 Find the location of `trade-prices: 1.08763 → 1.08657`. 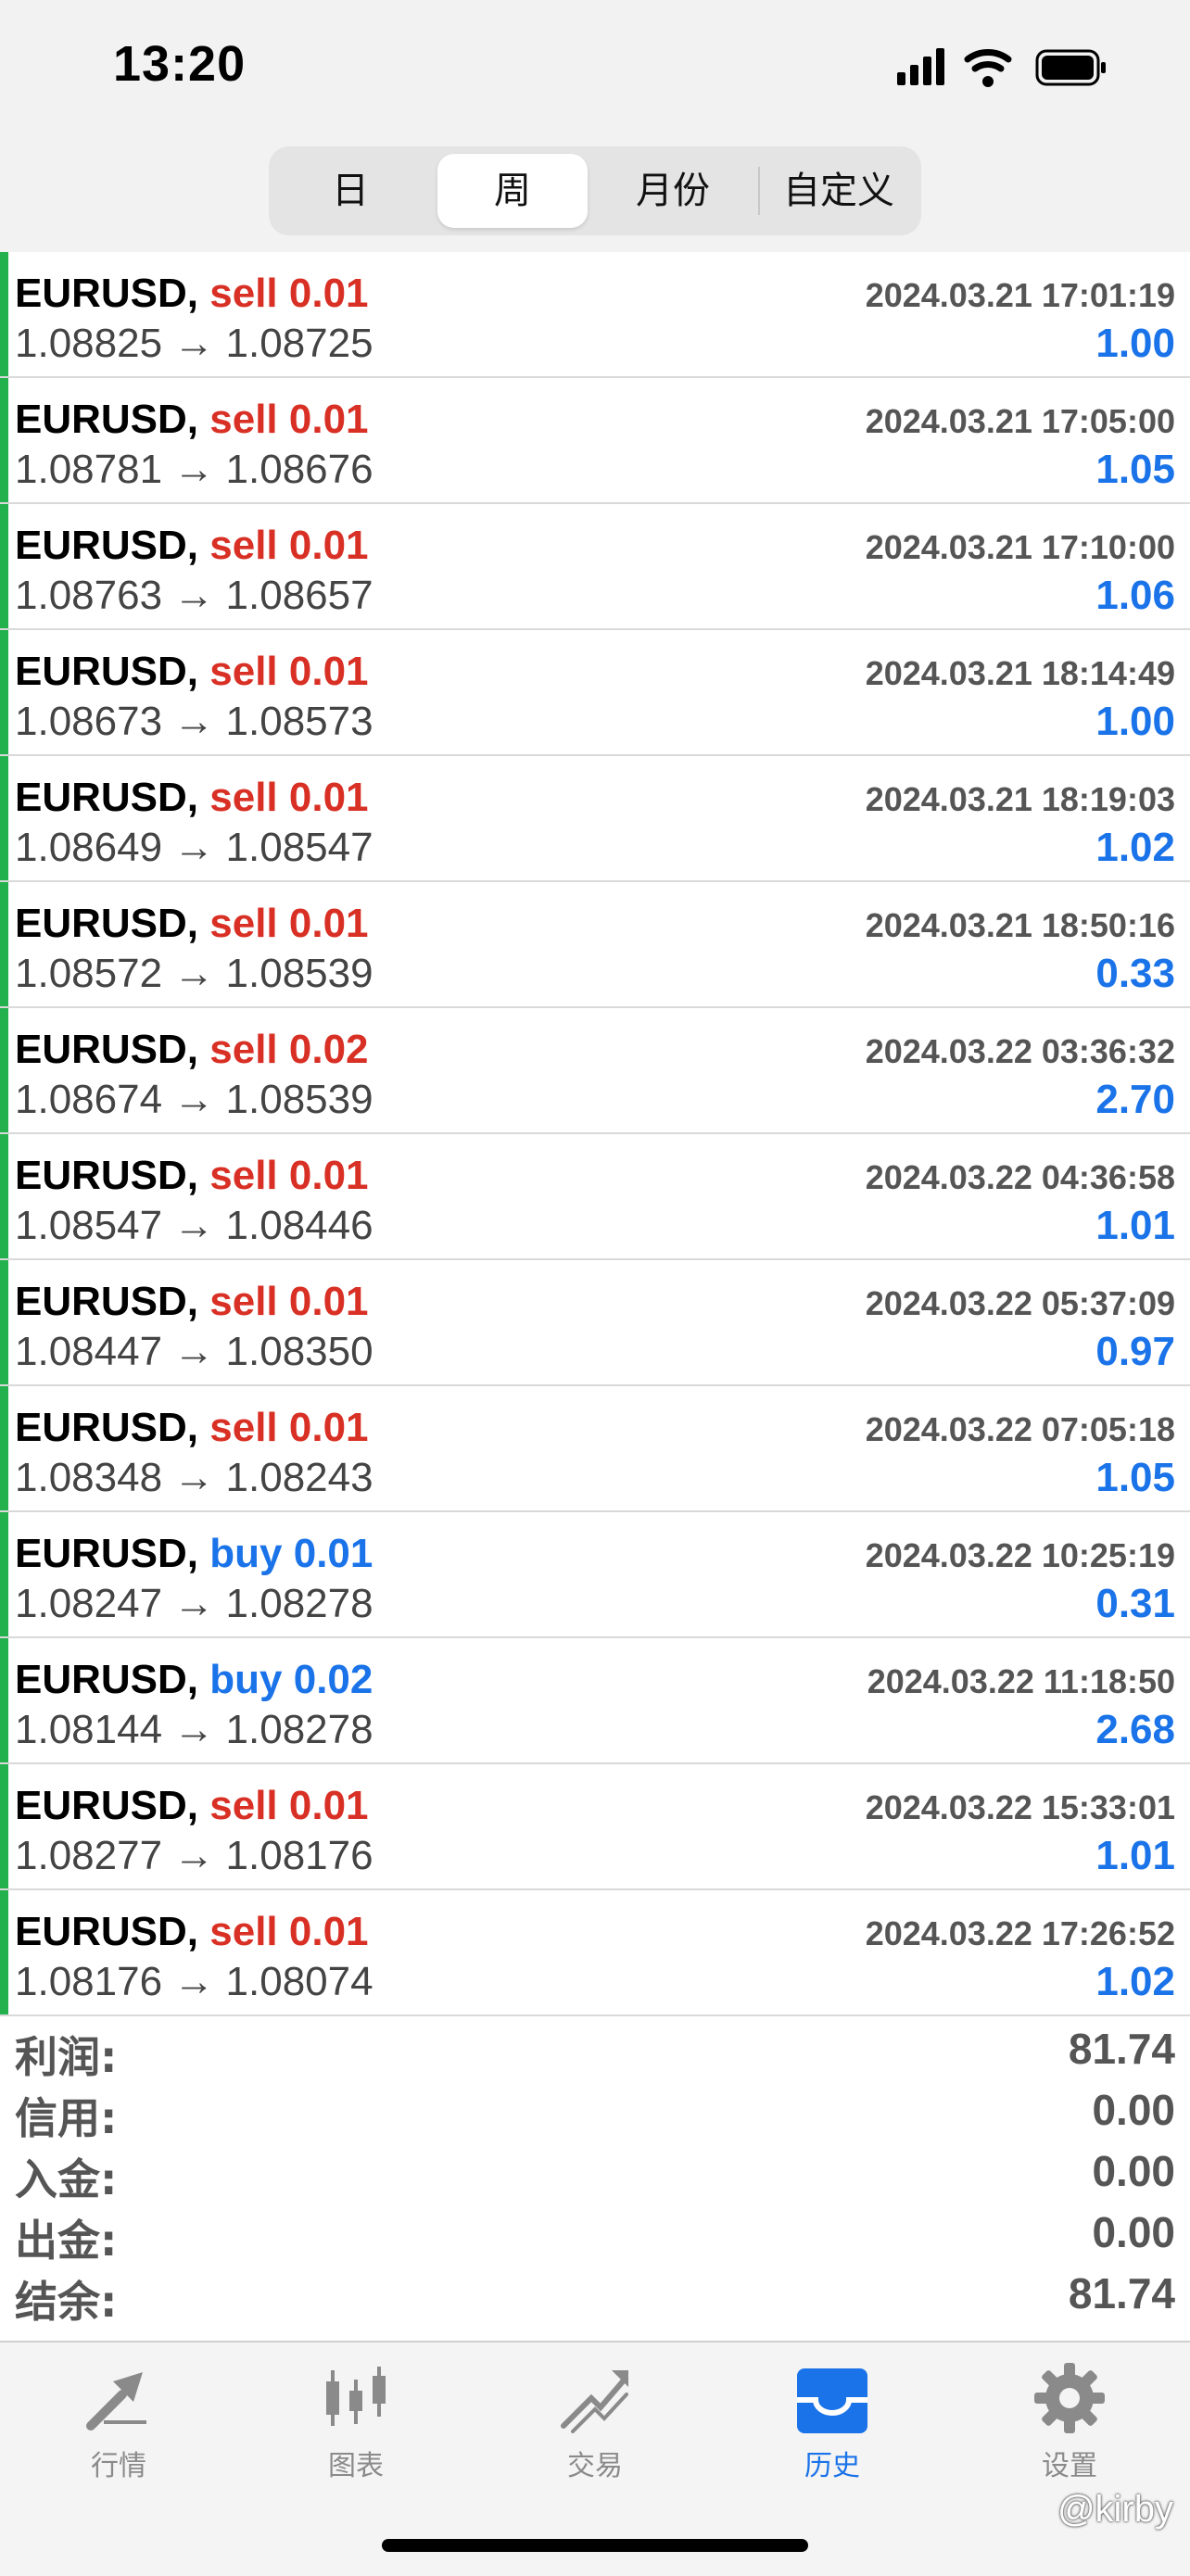

trade-prices: 1.08763 → 1.08657 is located at coordinates (194, 596).